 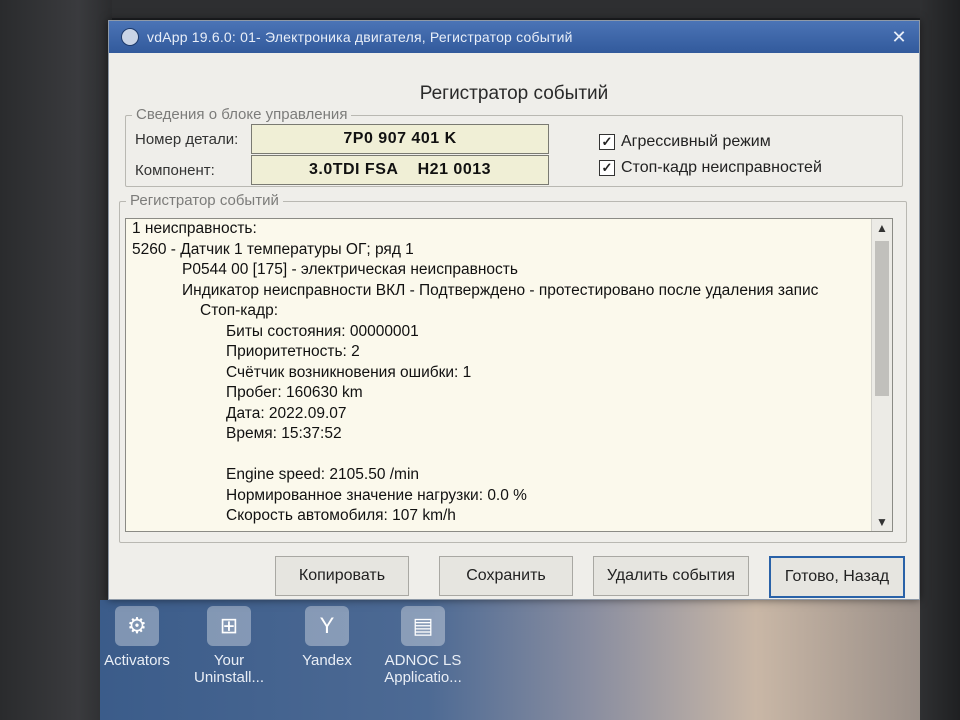 What do you see at coordinates (294, 392) in the screenshot?
I see `log-line: Пробег: 160630 km` at bounding box center [294, 392].